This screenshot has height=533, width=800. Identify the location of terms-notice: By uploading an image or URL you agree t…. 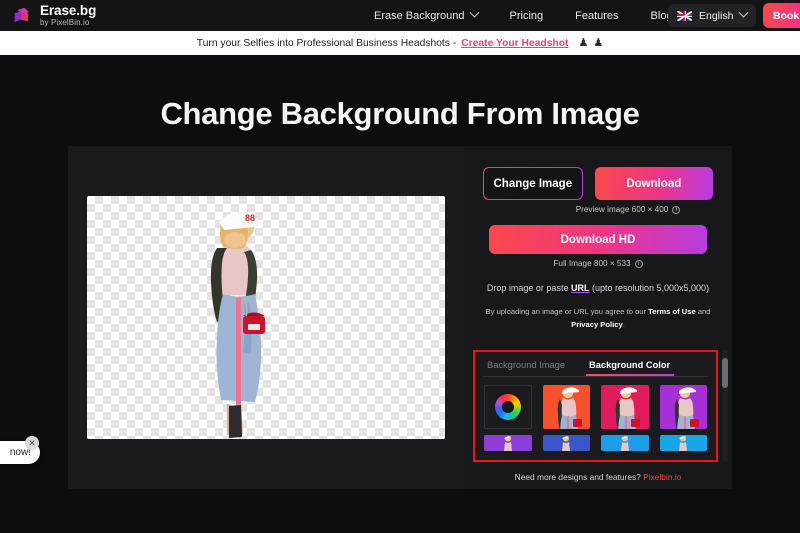
(598, 319).